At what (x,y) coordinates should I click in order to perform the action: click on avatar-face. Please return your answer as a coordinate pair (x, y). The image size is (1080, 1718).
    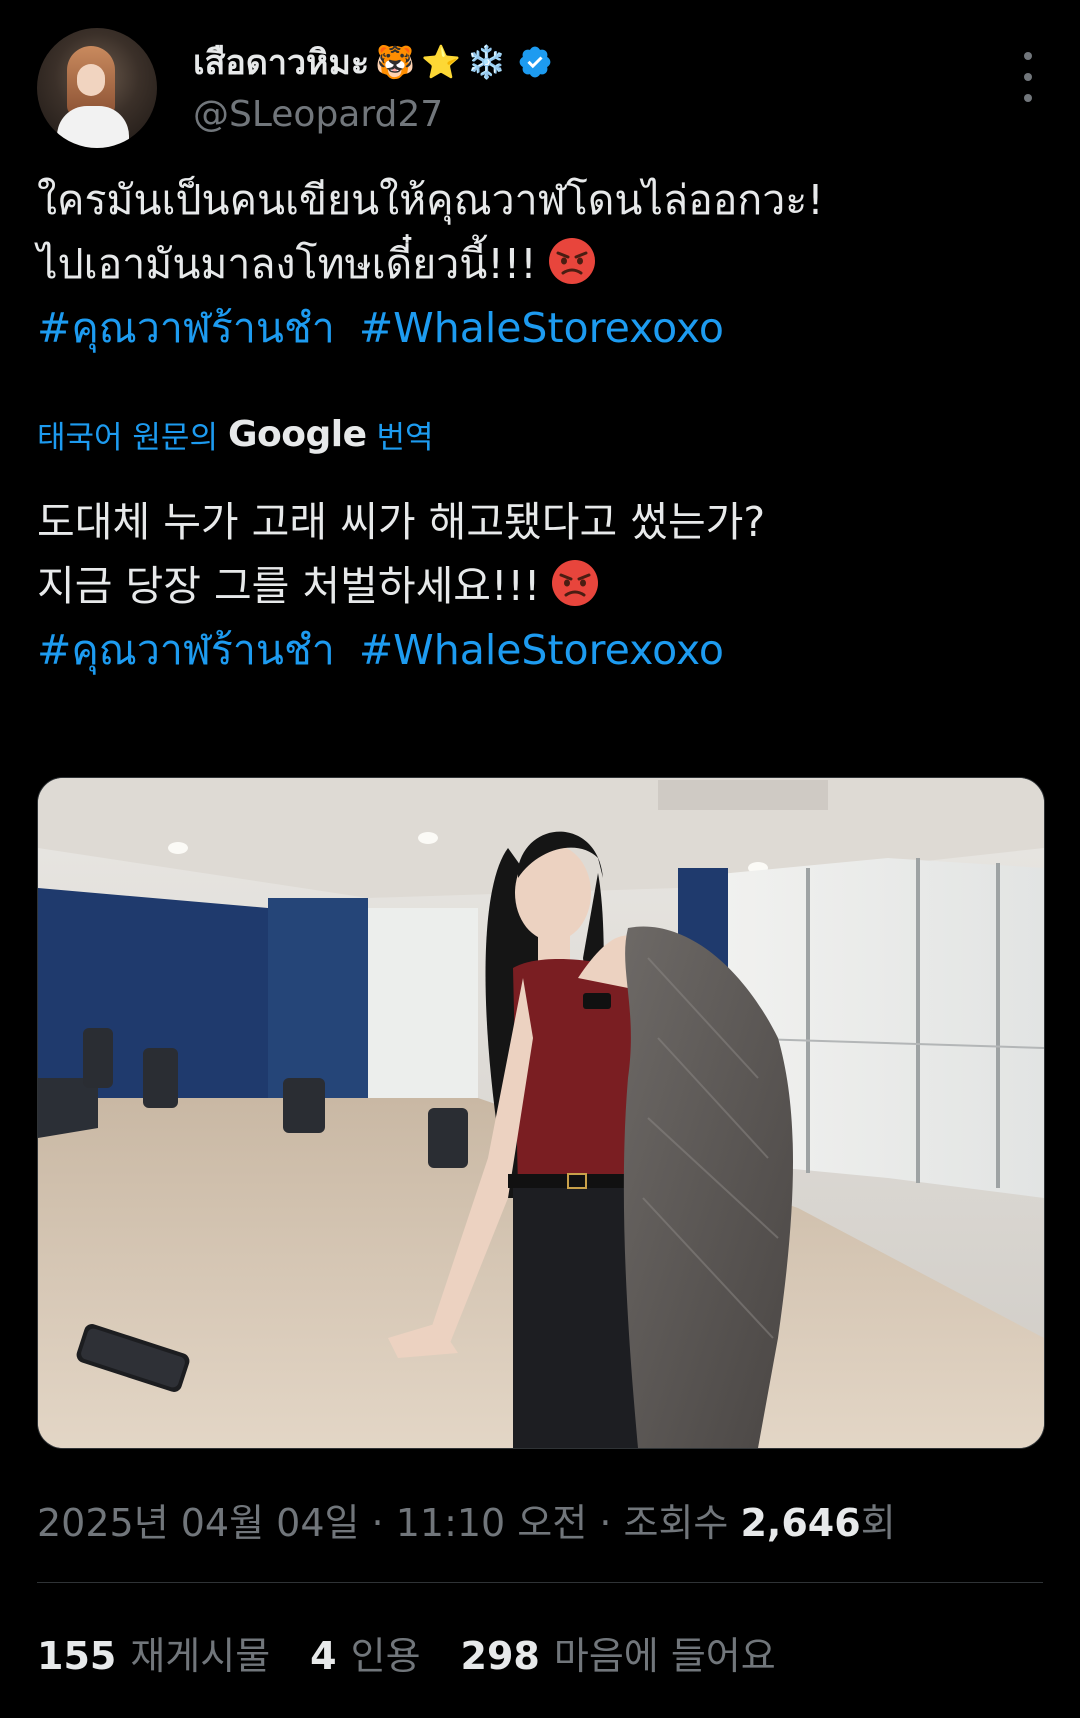
    Looking at the image, I should click on (91, 80).